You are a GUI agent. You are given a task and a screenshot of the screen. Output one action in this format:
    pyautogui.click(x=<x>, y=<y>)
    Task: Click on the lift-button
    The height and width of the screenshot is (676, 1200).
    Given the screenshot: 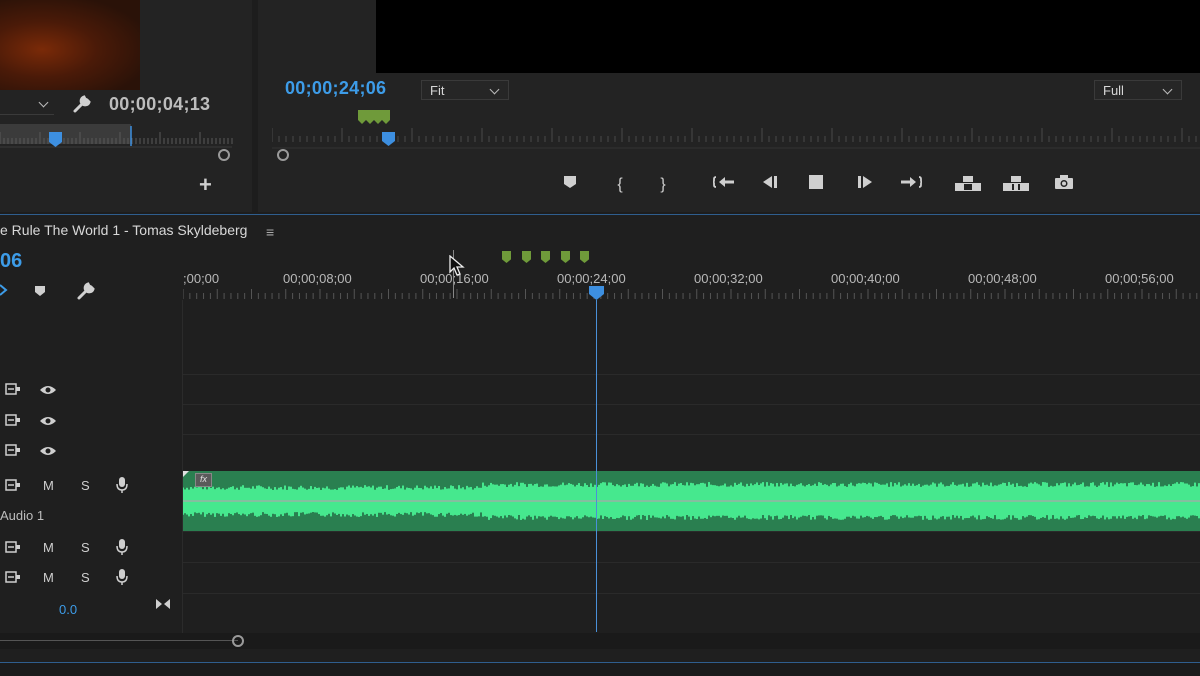 What is the action you would take?
    pyautogui.click(x=968, y=185)
    